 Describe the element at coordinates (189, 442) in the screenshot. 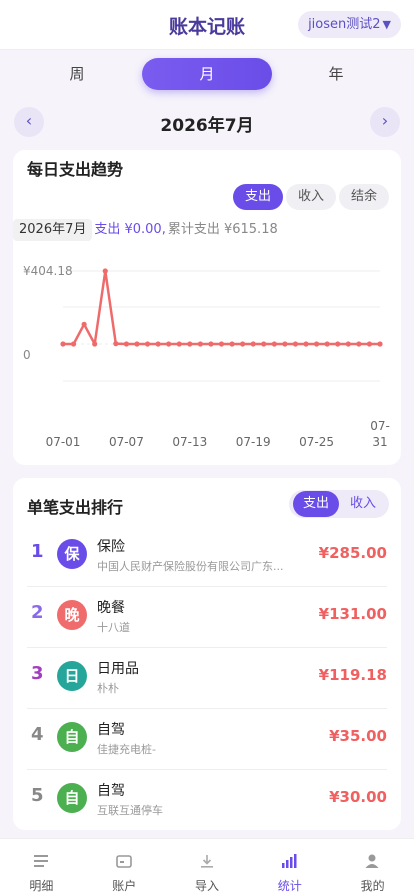

I see `x-tick-label: 07-13` at that location.